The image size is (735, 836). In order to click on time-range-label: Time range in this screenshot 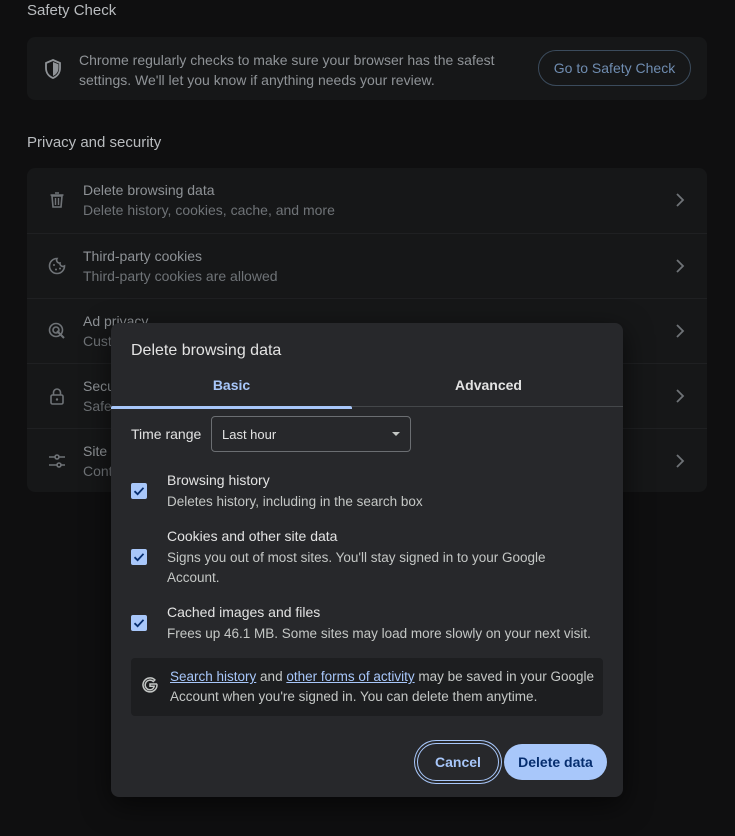, I will do `click(166, 434)`.